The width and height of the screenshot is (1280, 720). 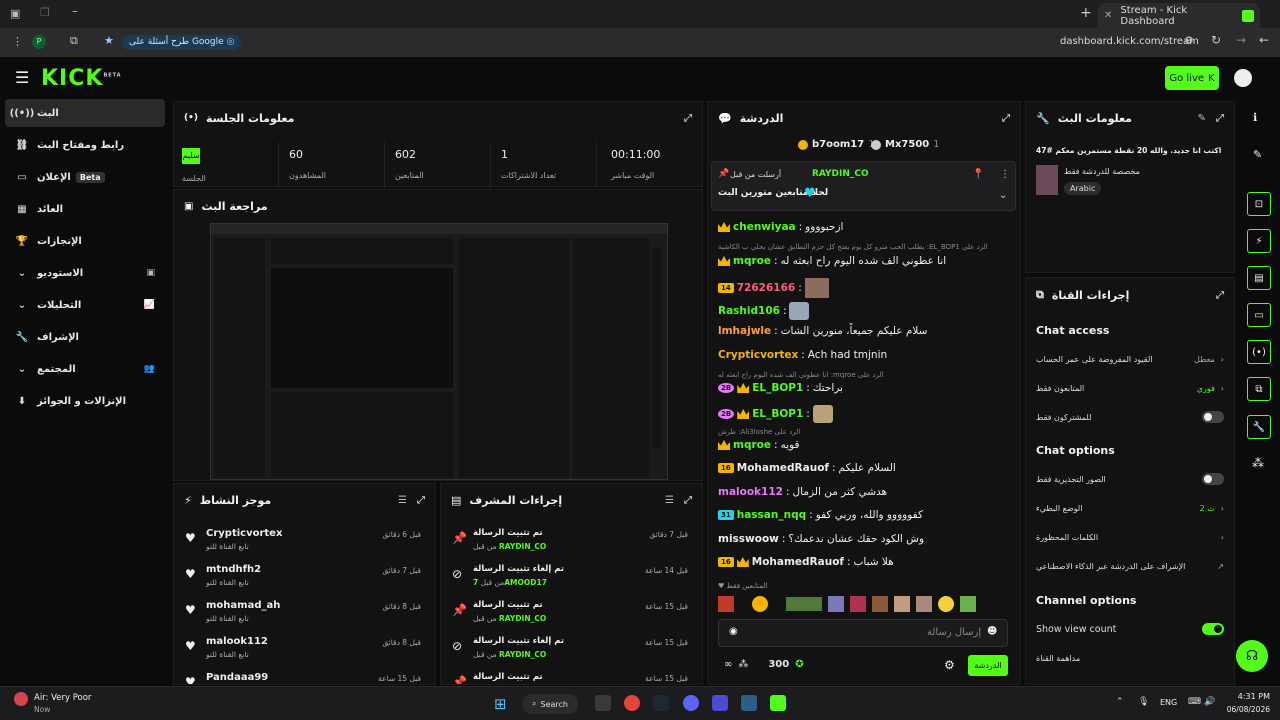 What do you see at coordinates (1130, 388) in the screenshot?
I see `option-followers-only: المتابعون فقط فوري ›` at bounding box center [1130, 388].